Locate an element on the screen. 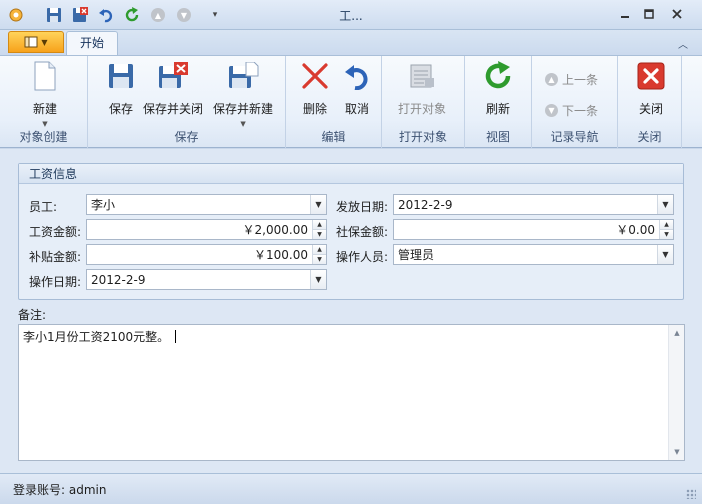 This screenshot has width=702, height=504. up-arrow-icon: ▲ is located at coordinates (551, 79).